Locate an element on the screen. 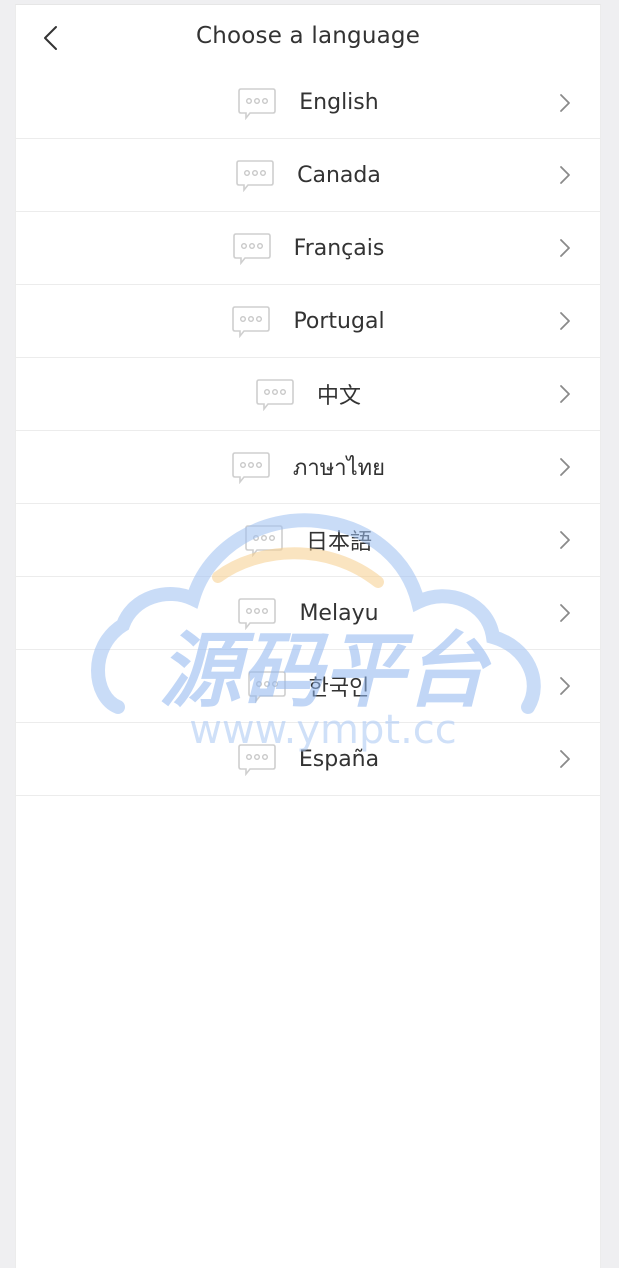 The height and width of the screenshot is (1268, 619). language-item-thai: ภาษาไทย is located at coordinates (308, 467).